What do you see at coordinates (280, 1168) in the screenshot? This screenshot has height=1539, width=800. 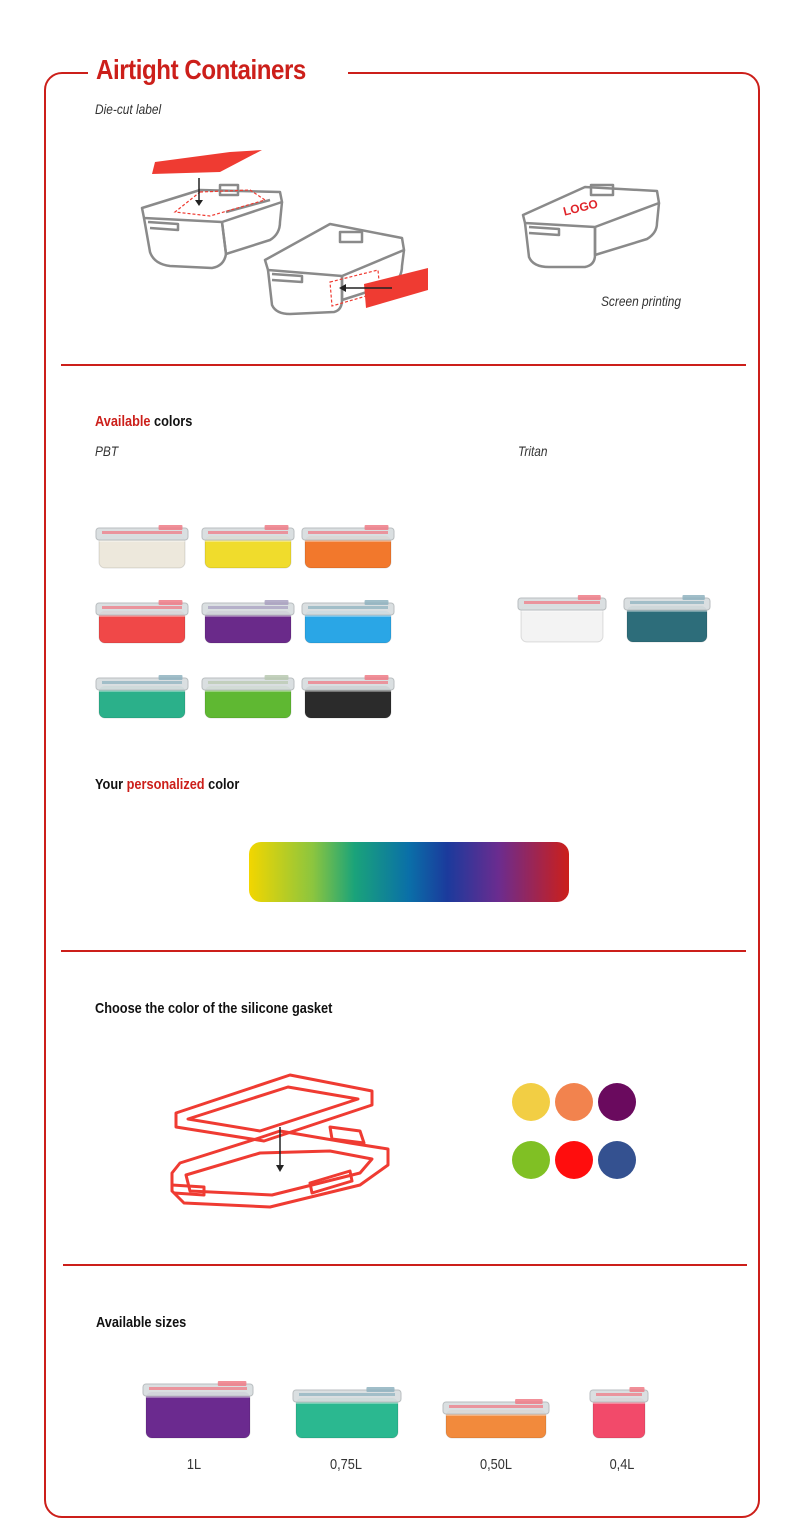 I see `gasket-arrow-head` at bounding box center [280, 1168].